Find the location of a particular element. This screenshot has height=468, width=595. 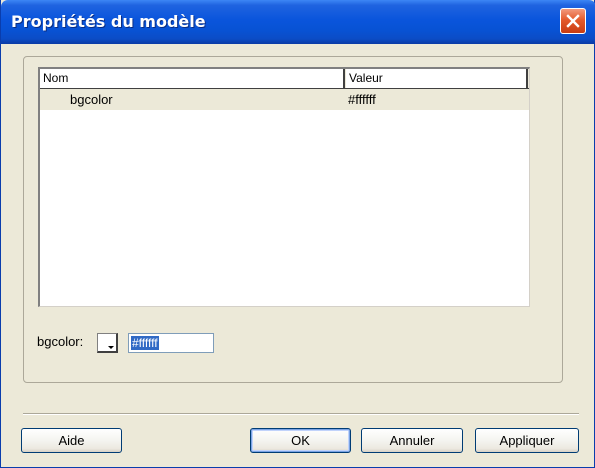

list-header: Nom Valeur is located at coordinates (284, 79).